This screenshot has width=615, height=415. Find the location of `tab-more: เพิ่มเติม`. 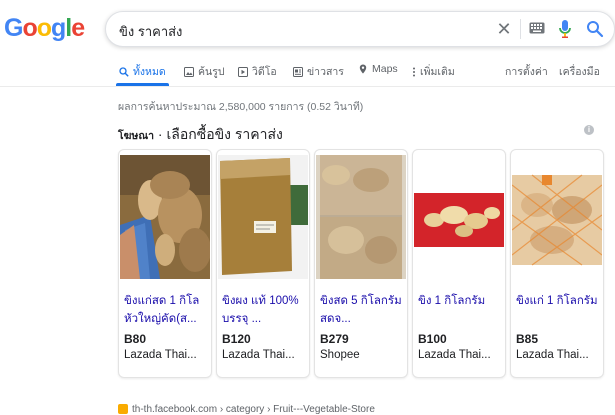

tab-more: เพิ่มเติม is located at coordinates (433, 71).